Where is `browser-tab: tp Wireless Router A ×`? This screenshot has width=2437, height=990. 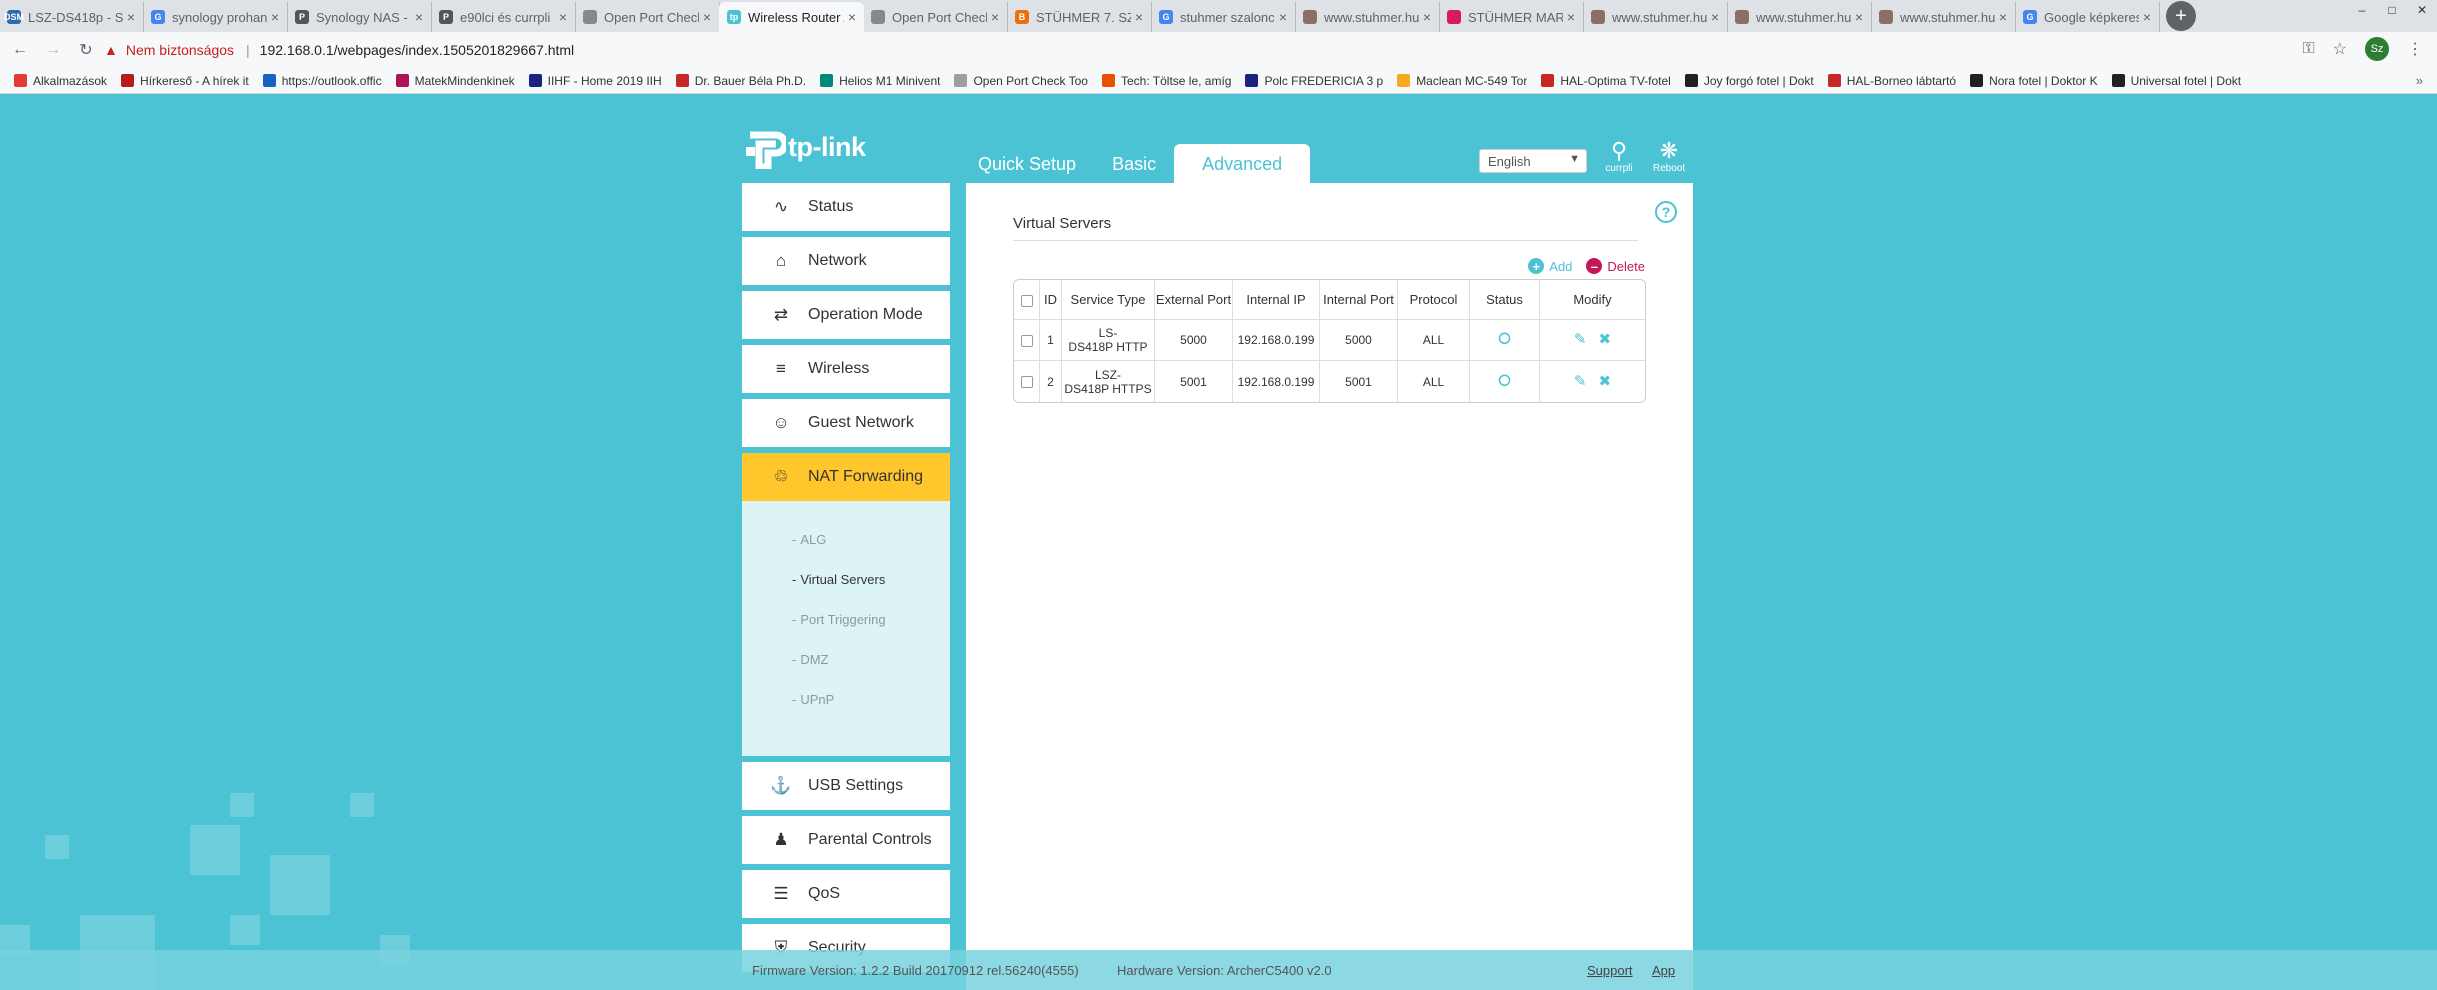
browser-tab: tp Wireless Router A × is located at coordinates (791, 17).